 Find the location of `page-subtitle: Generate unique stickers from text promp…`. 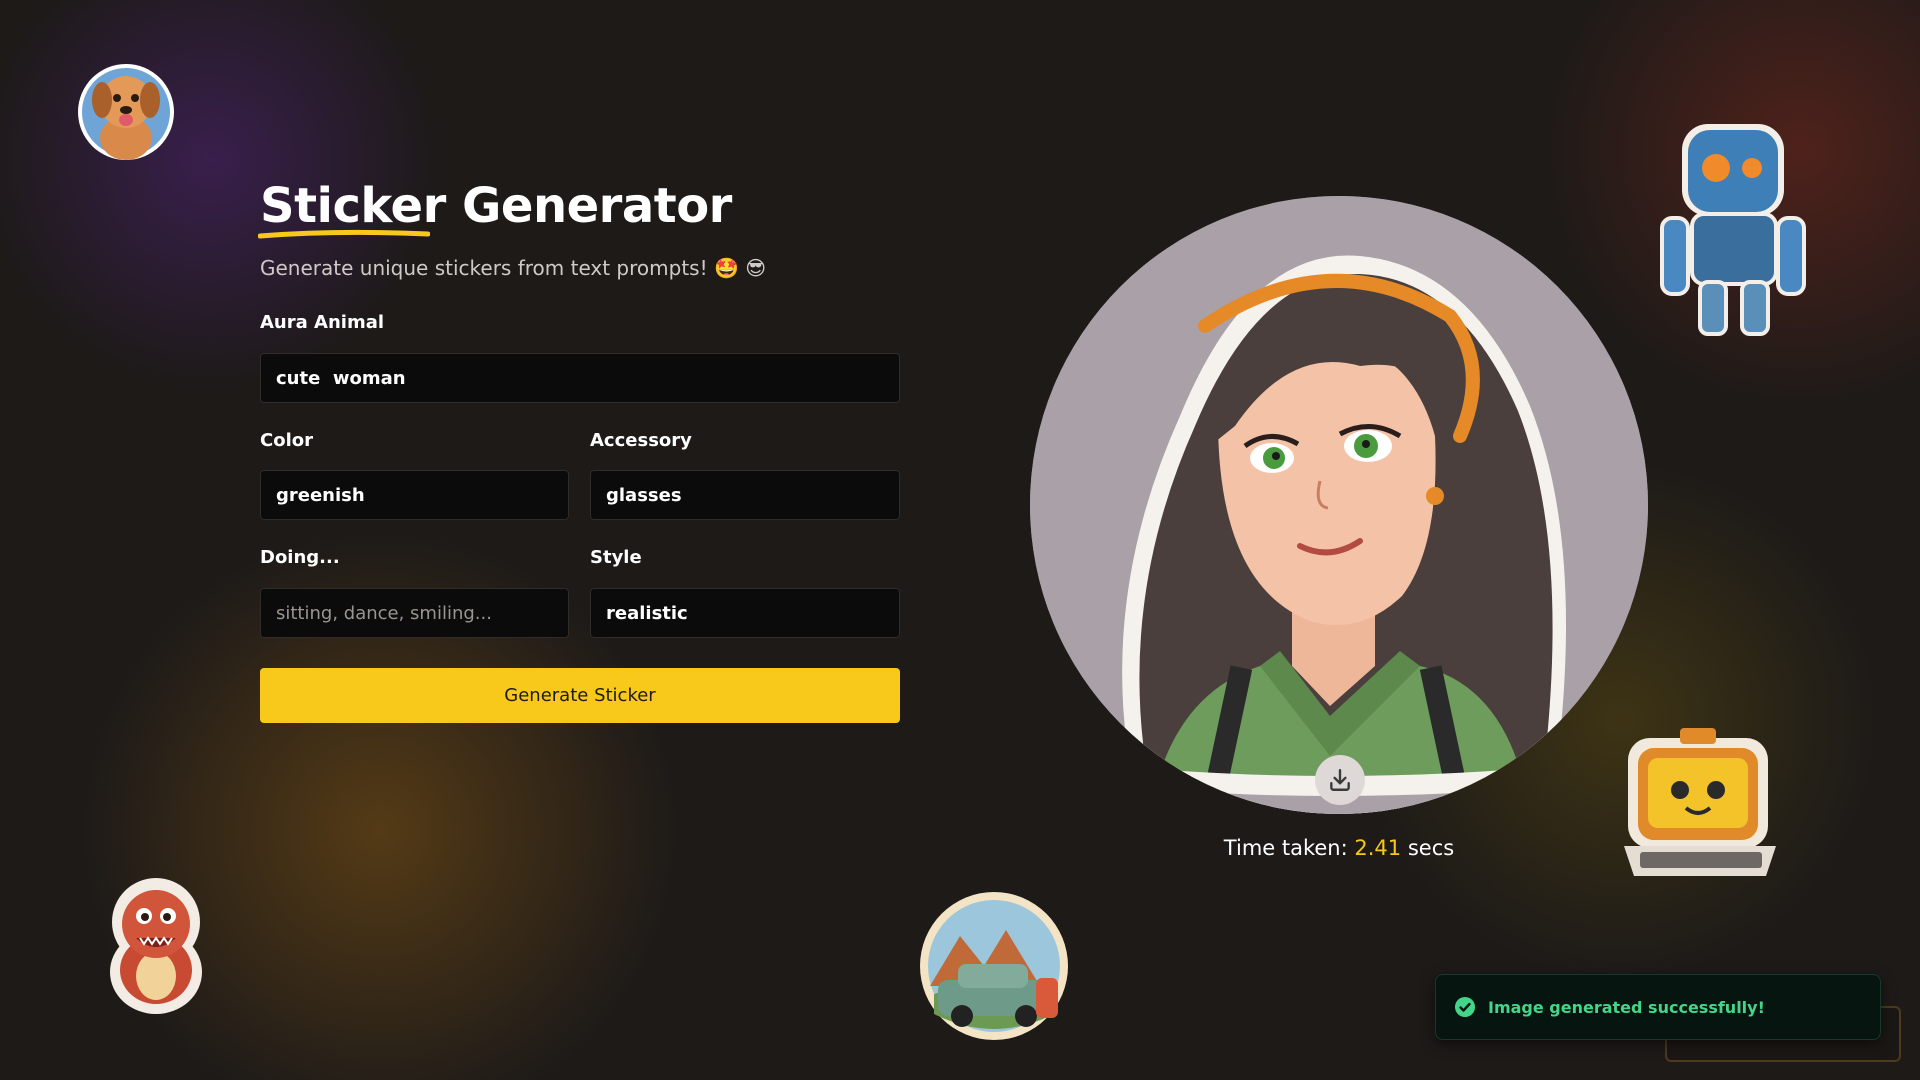

page-subtitle: Generate unique stickers from text promp… is located at coordinates (513, 268).